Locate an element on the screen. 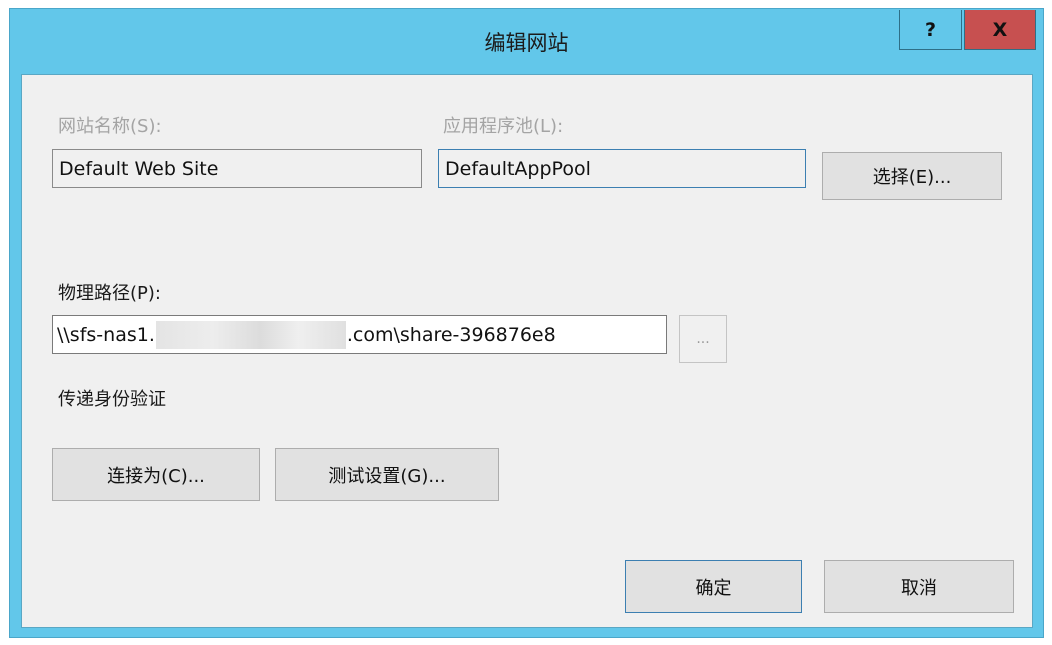  site-name-label: 网站名称(S): is located at coordinates (110, 126).